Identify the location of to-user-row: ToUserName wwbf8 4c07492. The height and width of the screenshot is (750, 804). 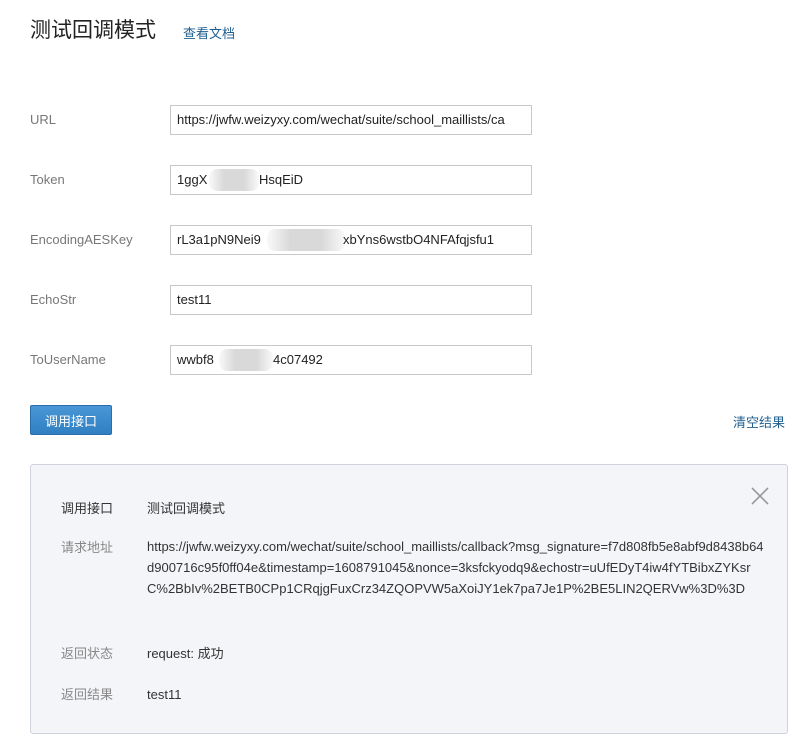
(281, 360).